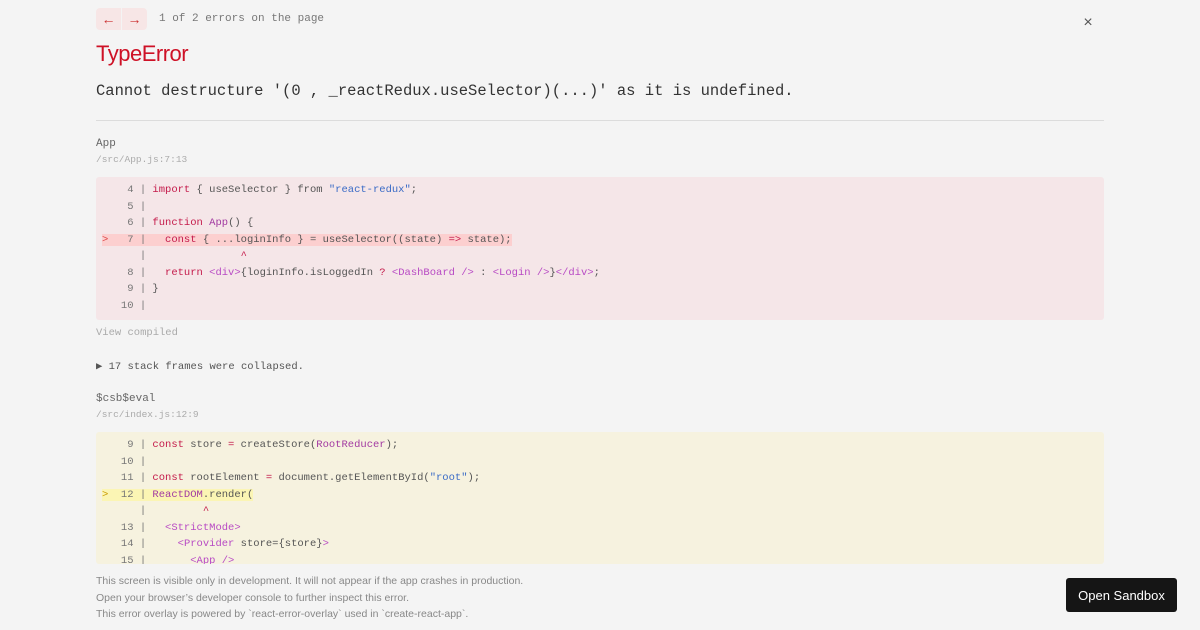  Describe the element at coordinates (133, 190) in the screenshot. I see `line-number: 4 |` at that location.